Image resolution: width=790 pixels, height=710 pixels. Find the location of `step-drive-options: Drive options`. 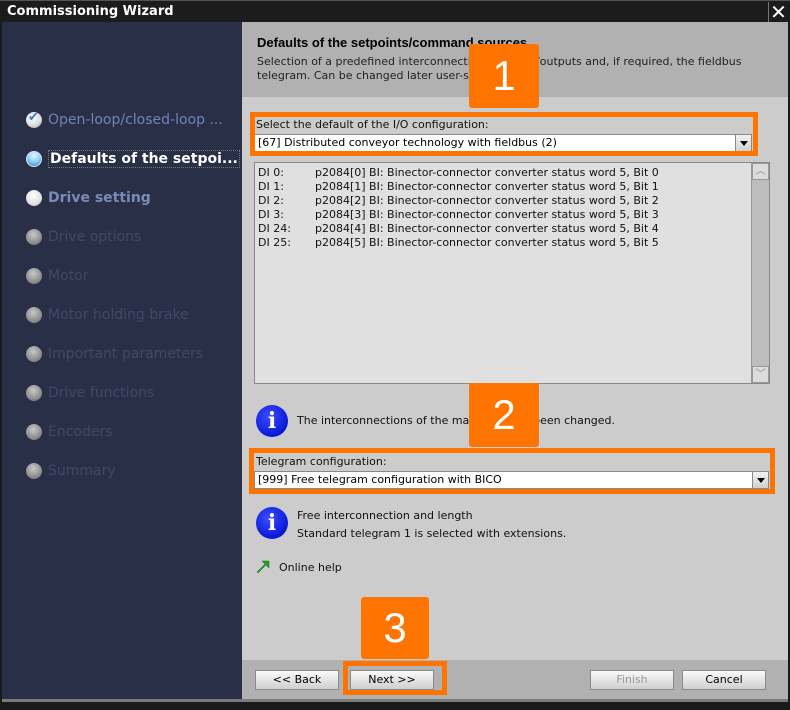

step-drive-options: Drive options is located at coordinates (83, 237).